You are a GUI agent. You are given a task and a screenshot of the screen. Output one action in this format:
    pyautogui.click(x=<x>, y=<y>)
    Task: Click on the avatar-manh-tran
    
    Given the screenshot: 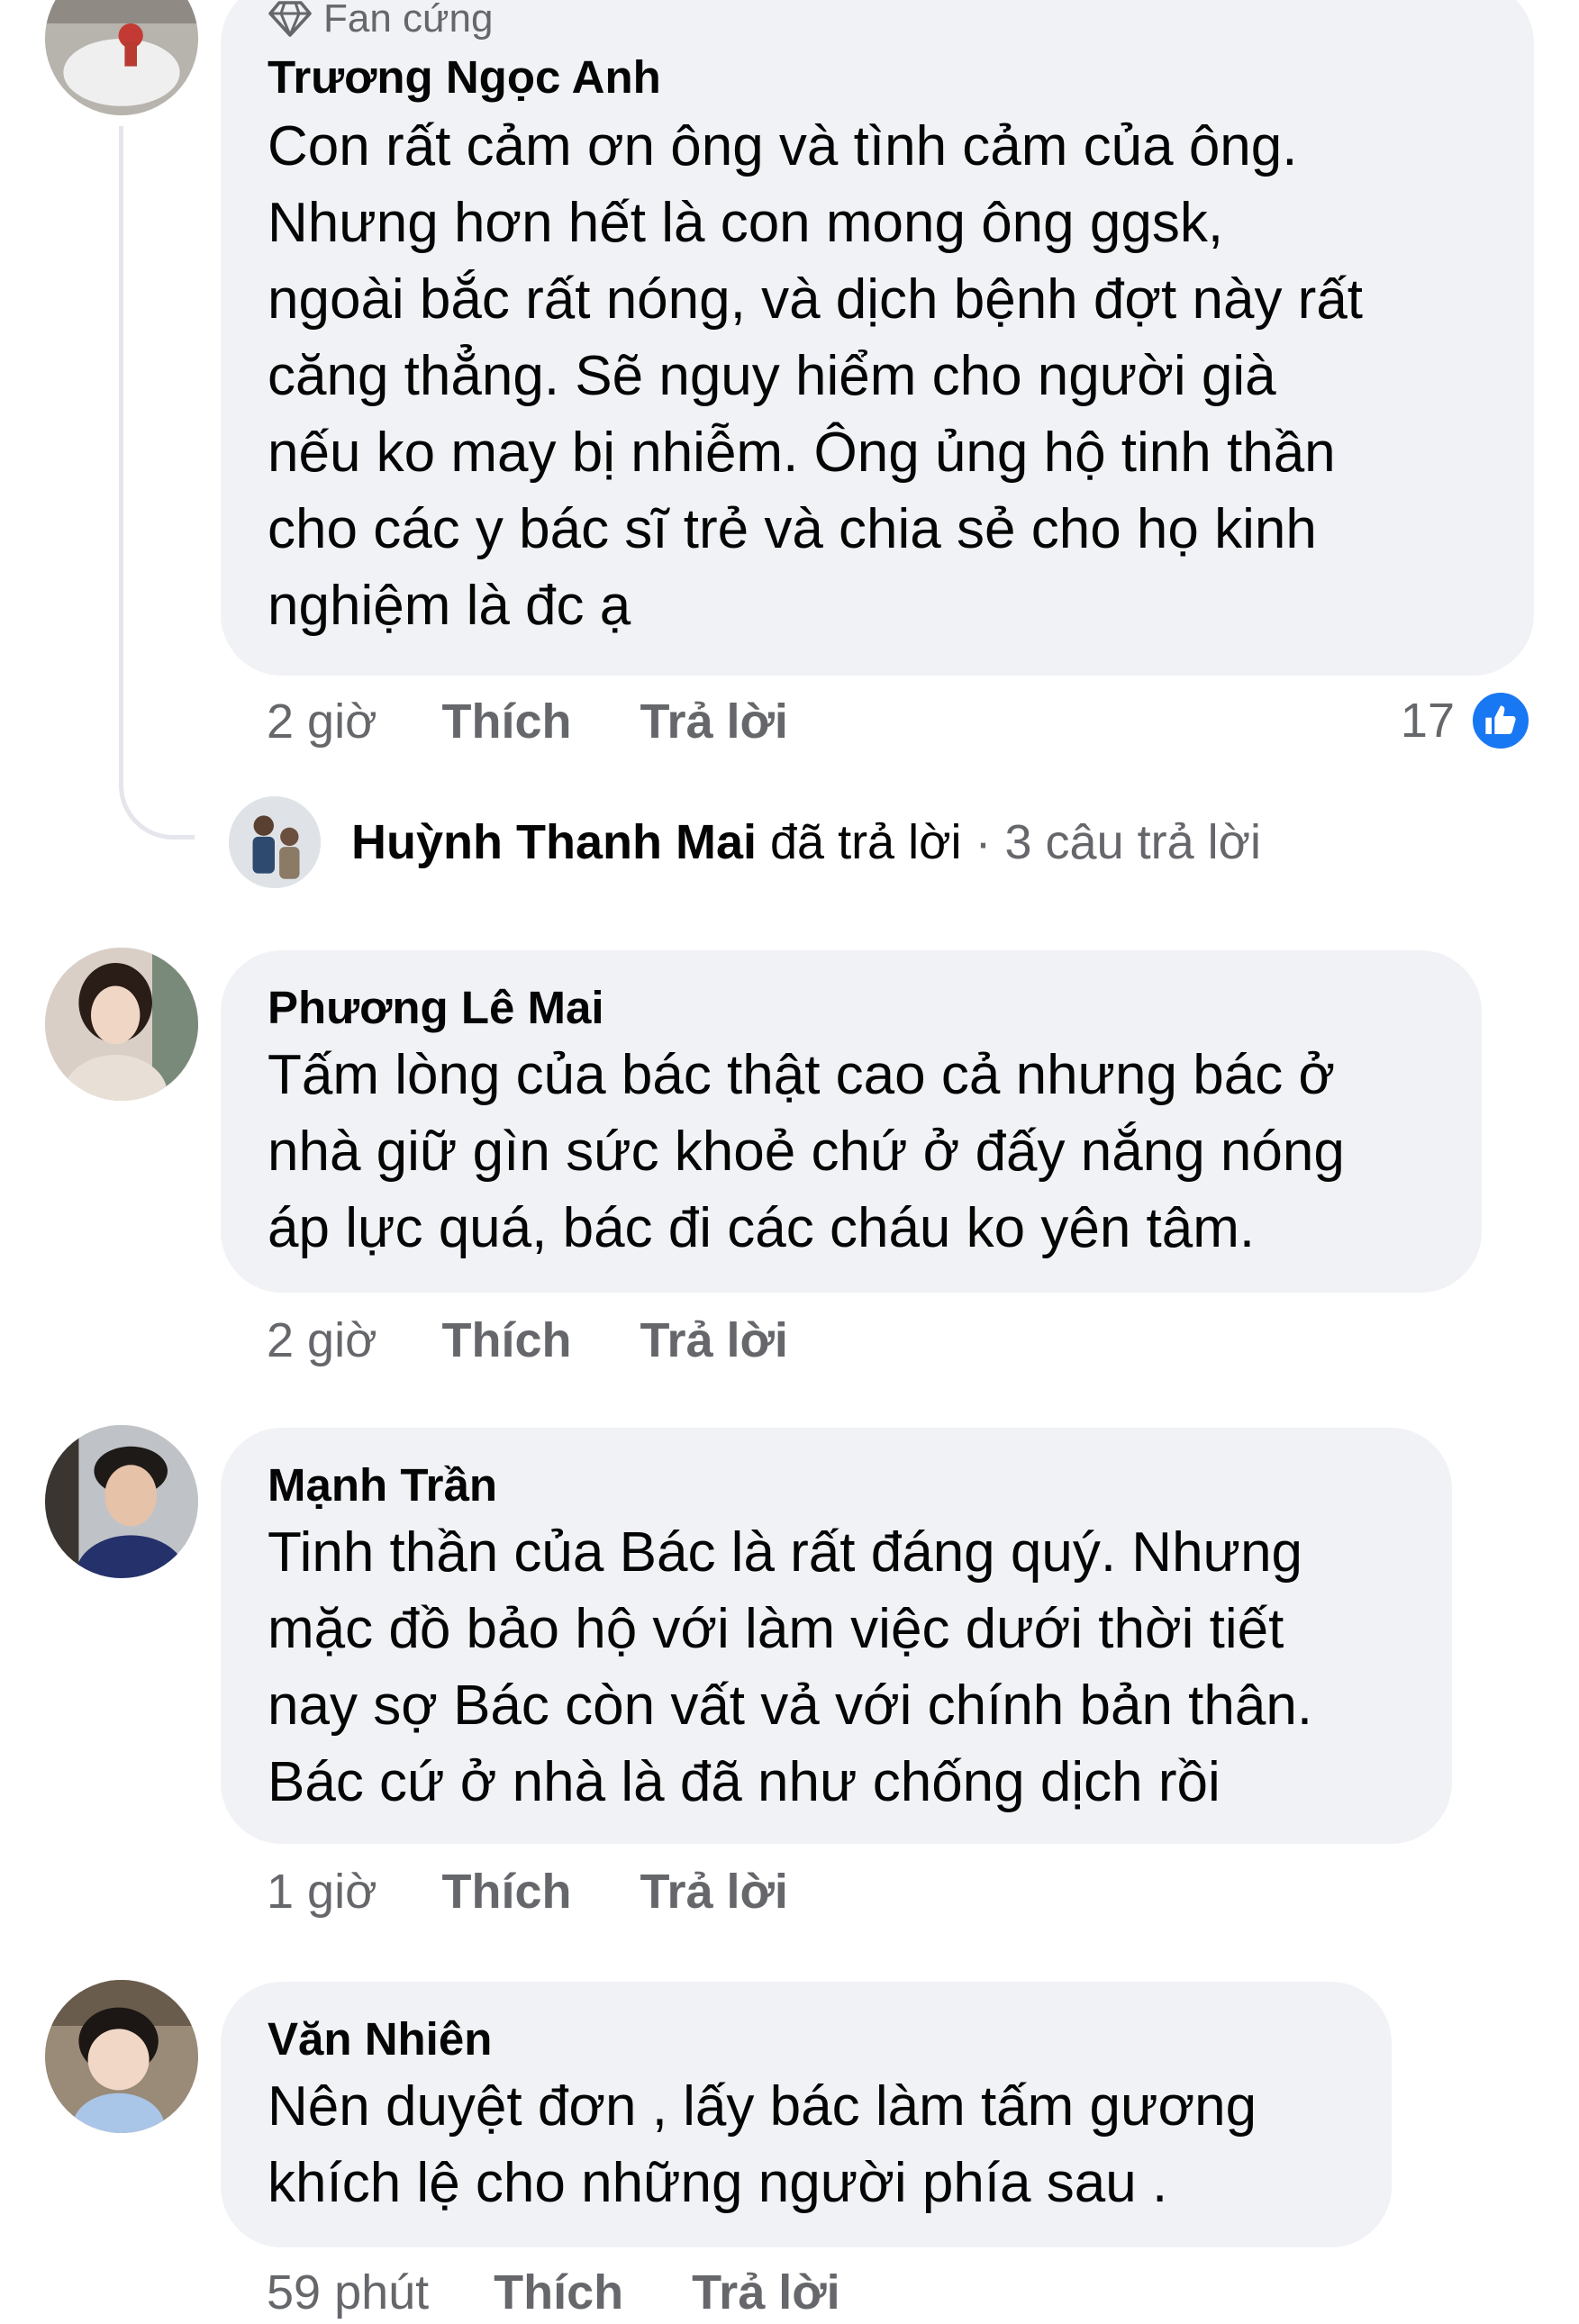 What is the action you would take?
    pyautogui.click(x=121, y=1502)
    